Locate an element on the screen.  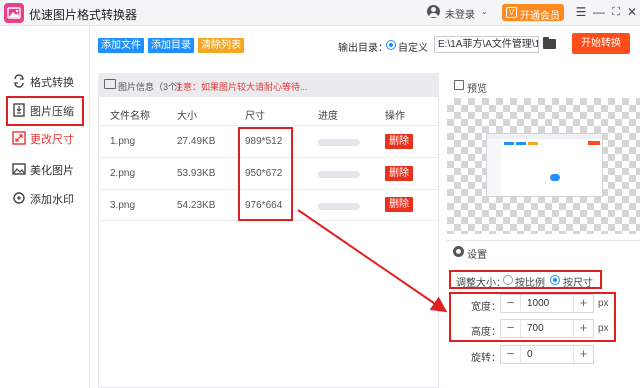
highlight-box-dims is located at coordinates (265, 174).